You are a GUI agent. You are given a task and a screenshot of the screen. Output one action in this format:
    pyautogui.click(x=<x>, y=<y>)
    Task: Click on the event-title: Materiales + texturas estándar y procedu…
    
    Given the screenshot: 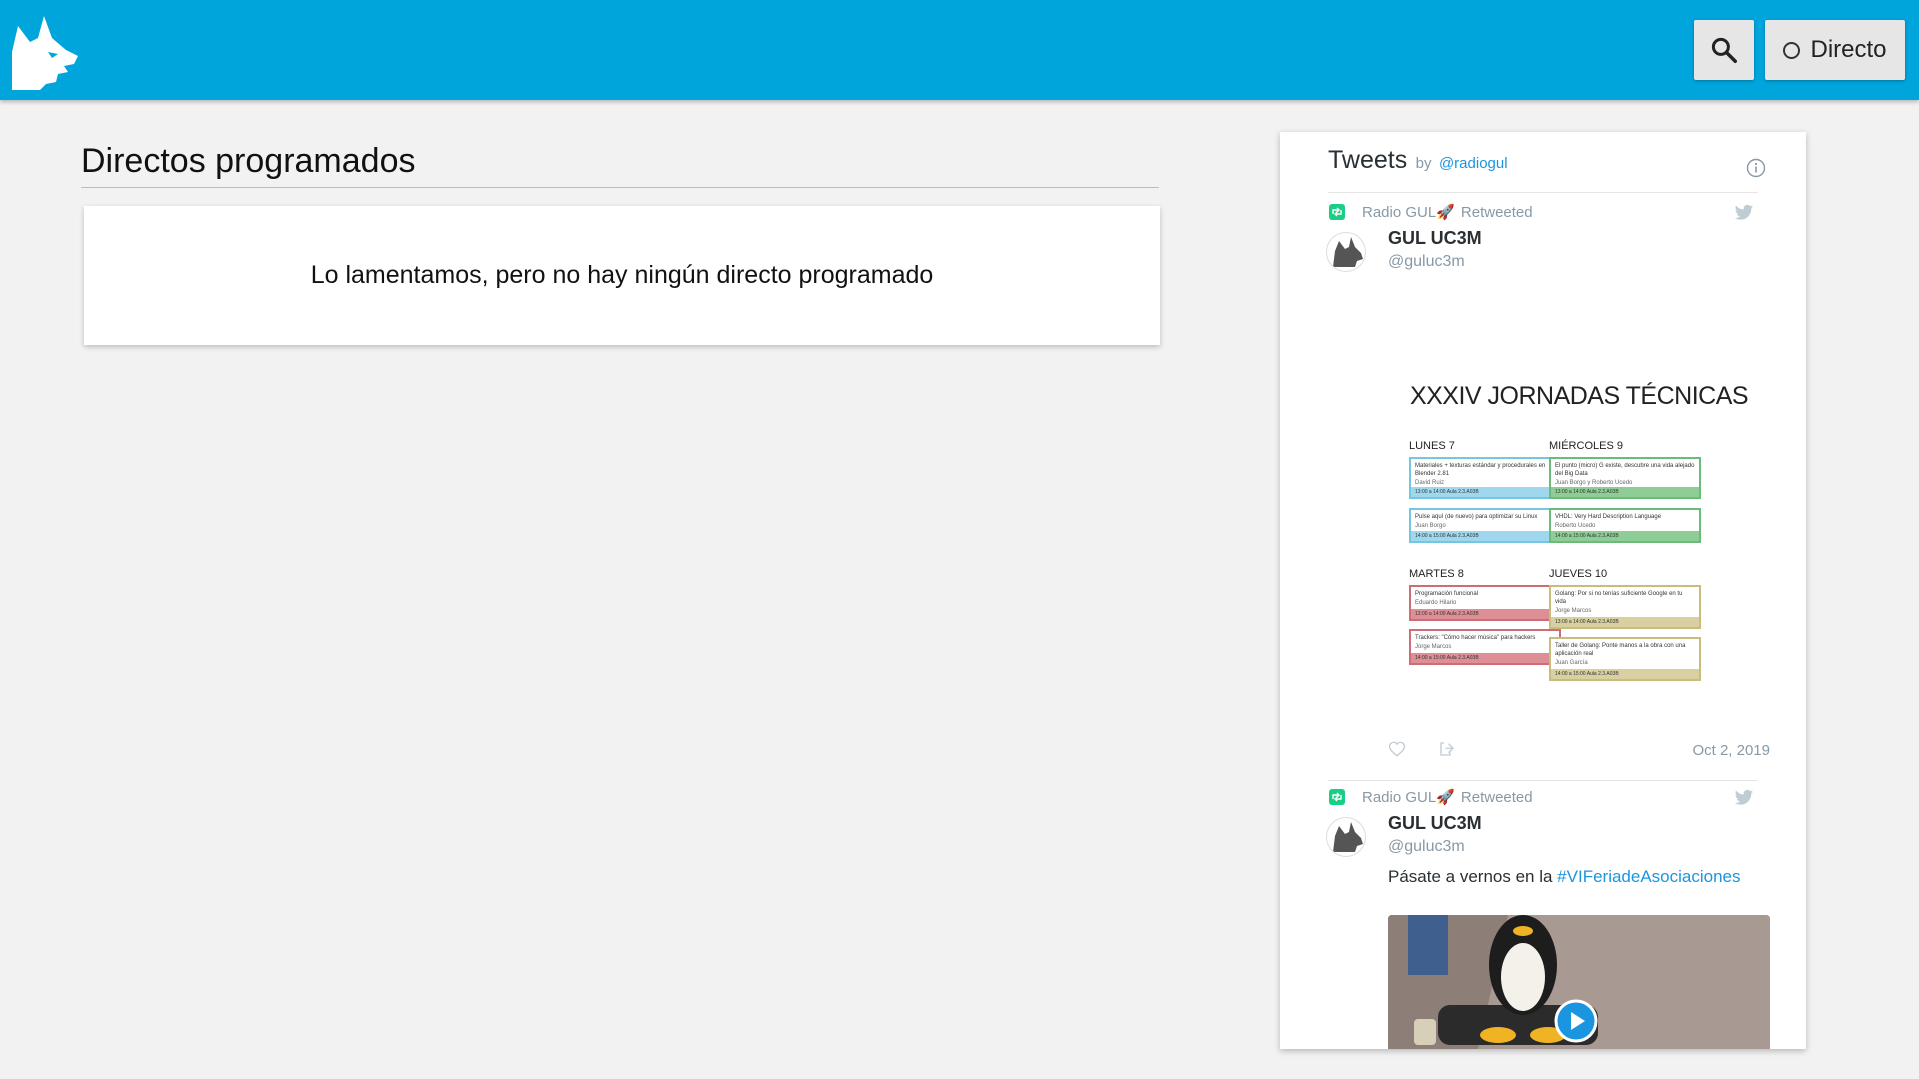 What is the action you would take?
    pyautogui.click(x=1480, y=470)
    